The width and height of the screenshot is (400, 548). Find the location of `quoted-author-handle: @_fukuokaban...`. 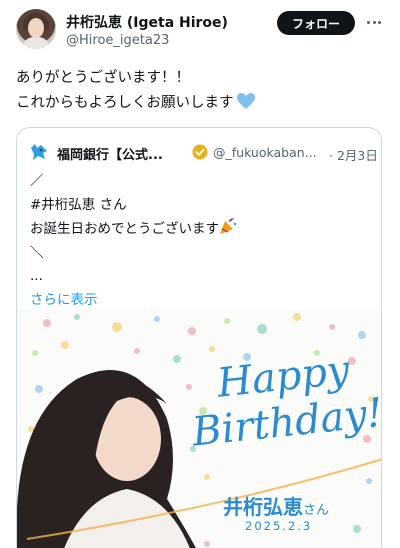

quoted-author-handle: @_fukuokaban... is located at coordinates (265, 152).